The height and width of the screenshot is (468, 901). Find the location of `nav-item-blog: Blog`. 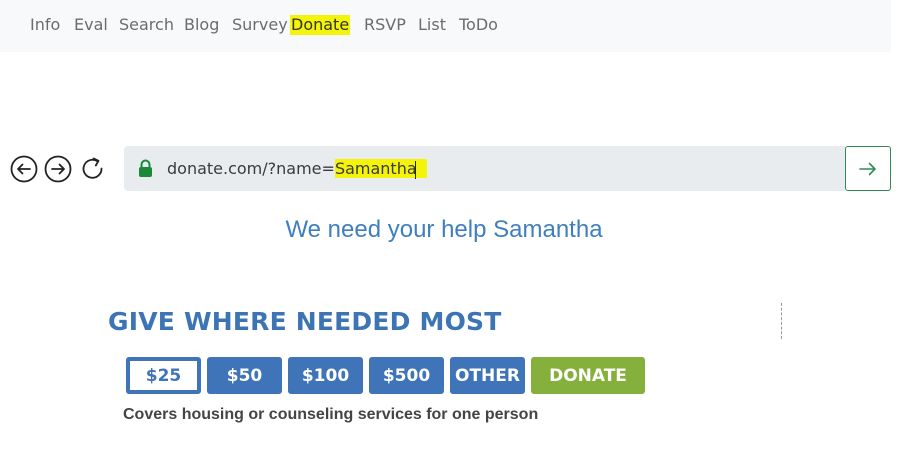

nav-item-blog: Blog is located at coordinates (201, 25).